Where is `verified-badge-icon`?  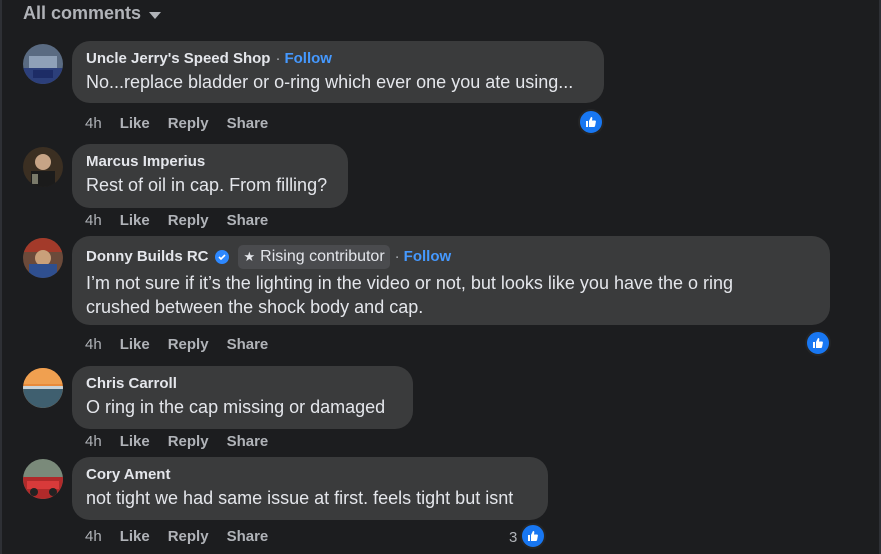
verified-badge-icon is located at coordinates (221, 257).